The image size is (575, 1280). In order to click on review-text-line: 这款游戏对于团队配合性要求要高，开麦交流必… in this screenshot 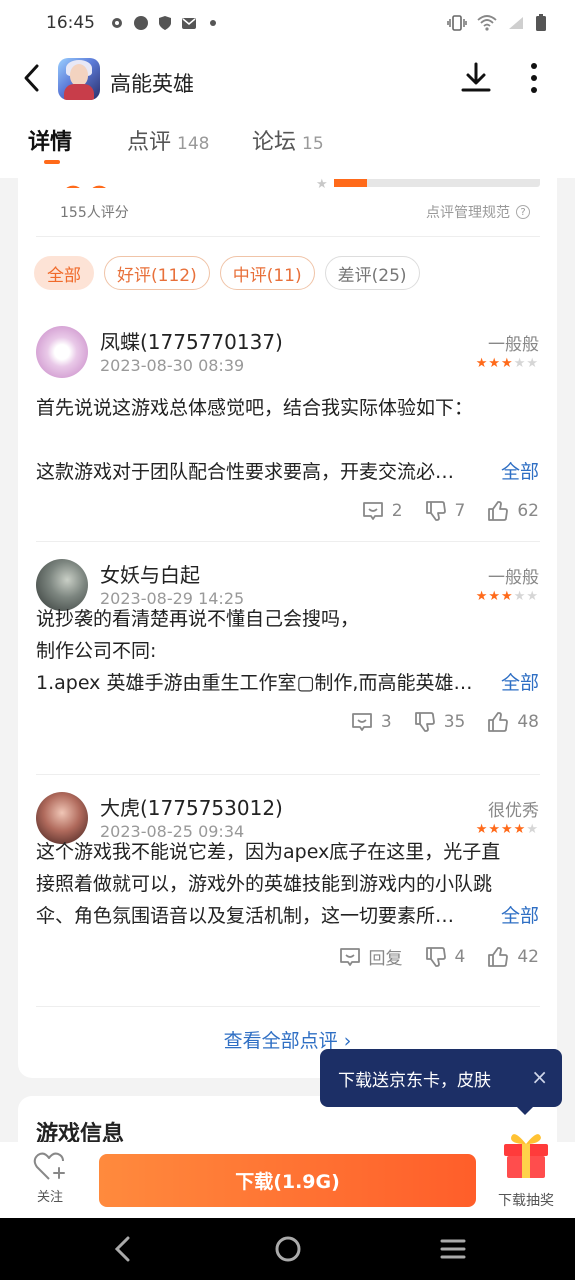, I will do `click(288, 472)`.